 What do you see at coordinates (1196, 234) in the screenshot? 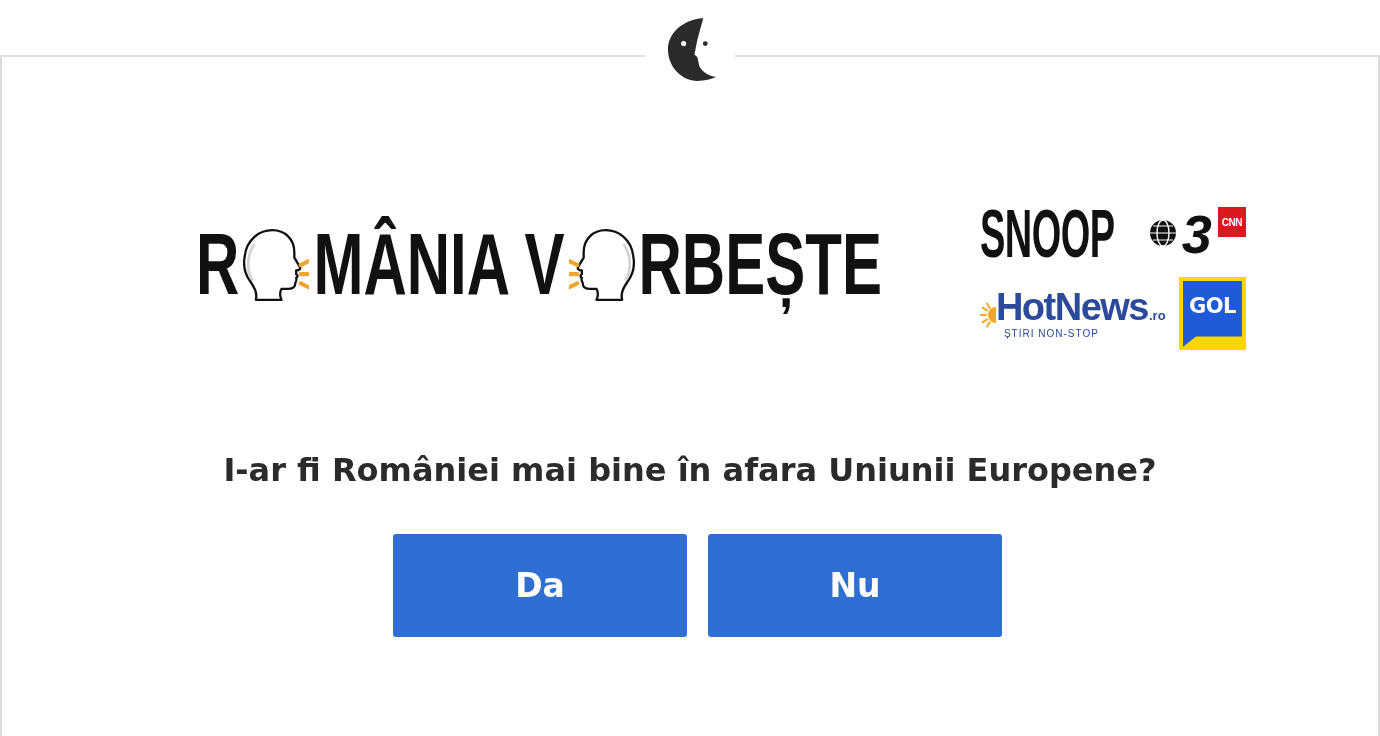
I see `channel-number: 3` at bounding box center [1196, 234].